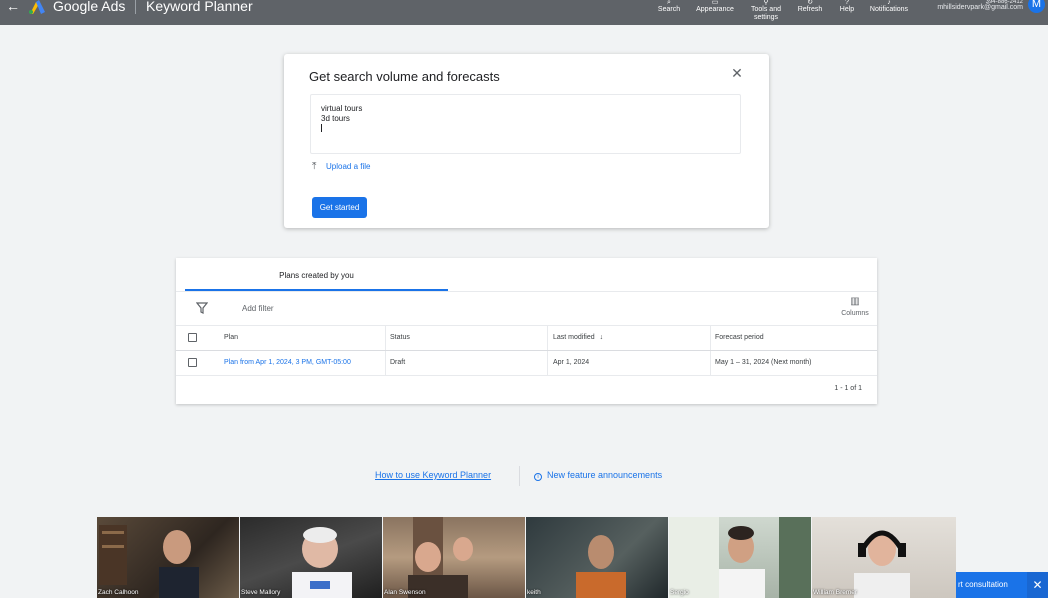 This screenshot has height=598, width=1048. What do you see at coordinates (538, 477) in the screenshot?
I see `info-icon: i` at bounding box center [538, 477].